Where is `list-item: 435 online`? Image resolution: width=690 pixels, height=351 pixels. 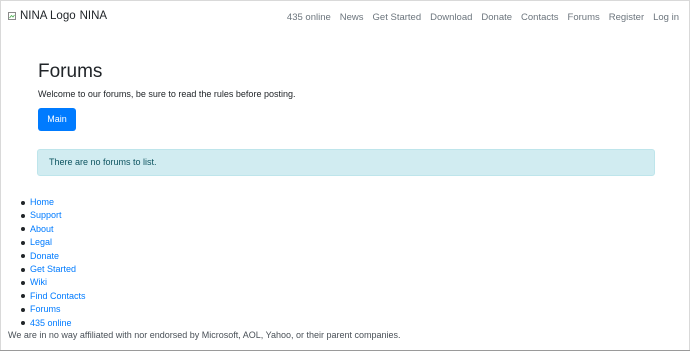 list-item: 435 online is located at coordinates (53, 323).